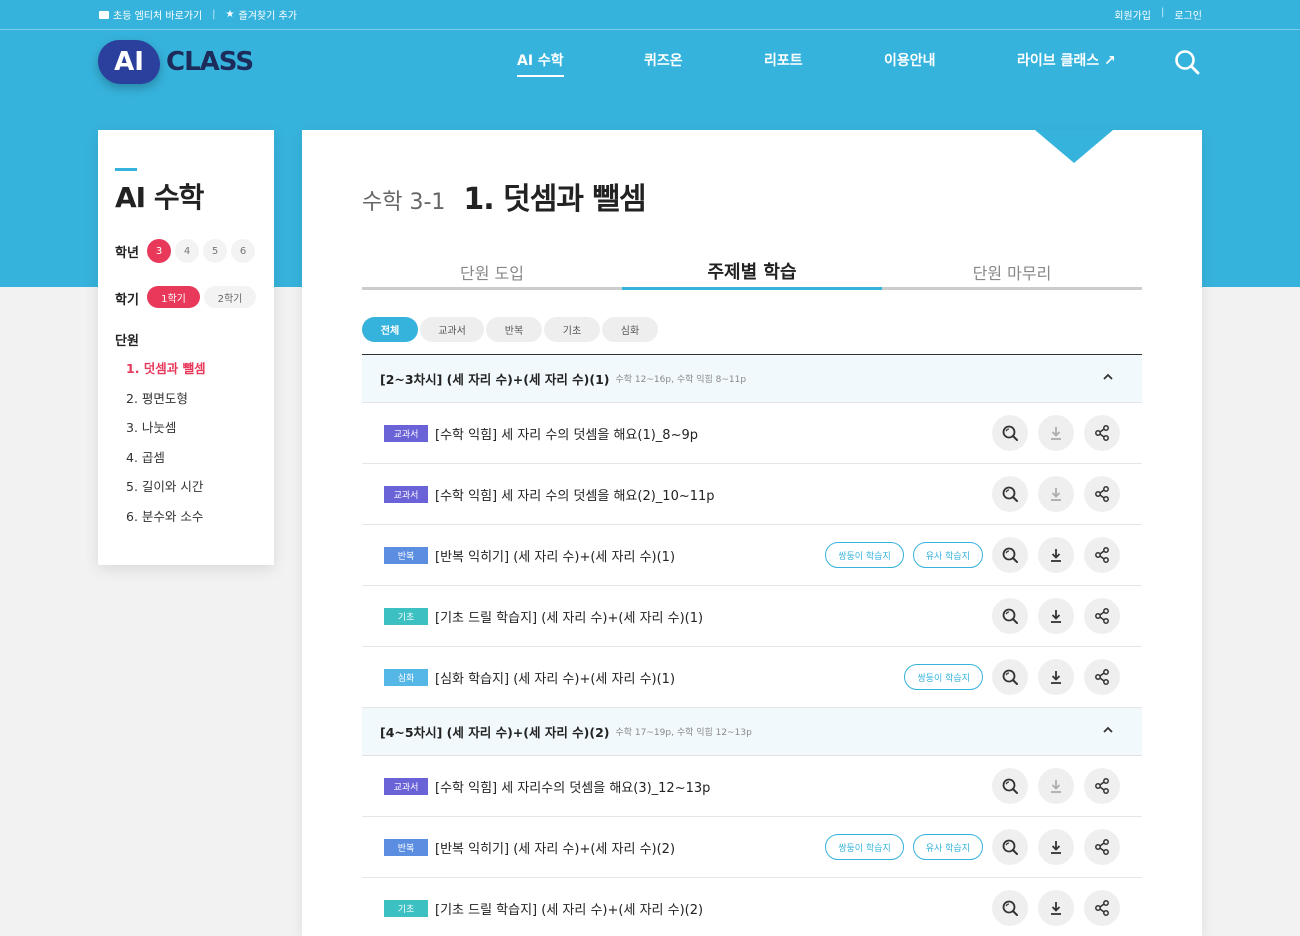 The image size is (1300, 936). Describe the element at coordinates (1188, 14) in the screenshot. I see `login-link: 로그인` at that location.